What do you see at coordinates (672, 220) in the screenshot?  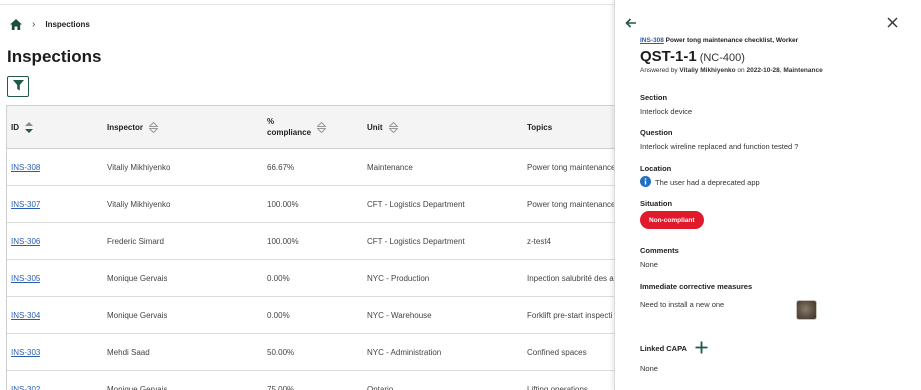 I see `status-badge: Non-compliant` at bounding box center [672, 220].